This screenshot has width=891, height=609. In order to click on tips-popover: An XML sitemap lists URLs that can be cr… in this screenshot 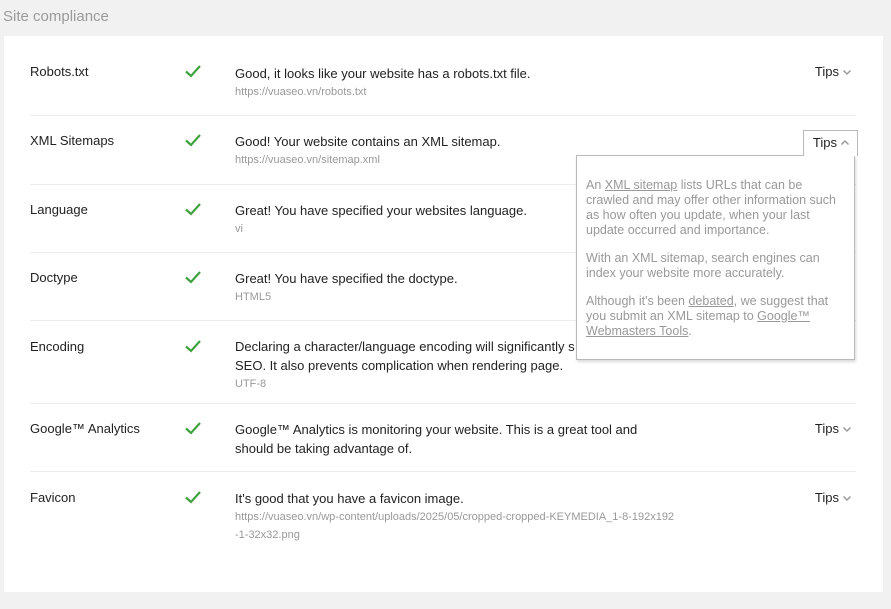, I will do `click(715, 257)`.